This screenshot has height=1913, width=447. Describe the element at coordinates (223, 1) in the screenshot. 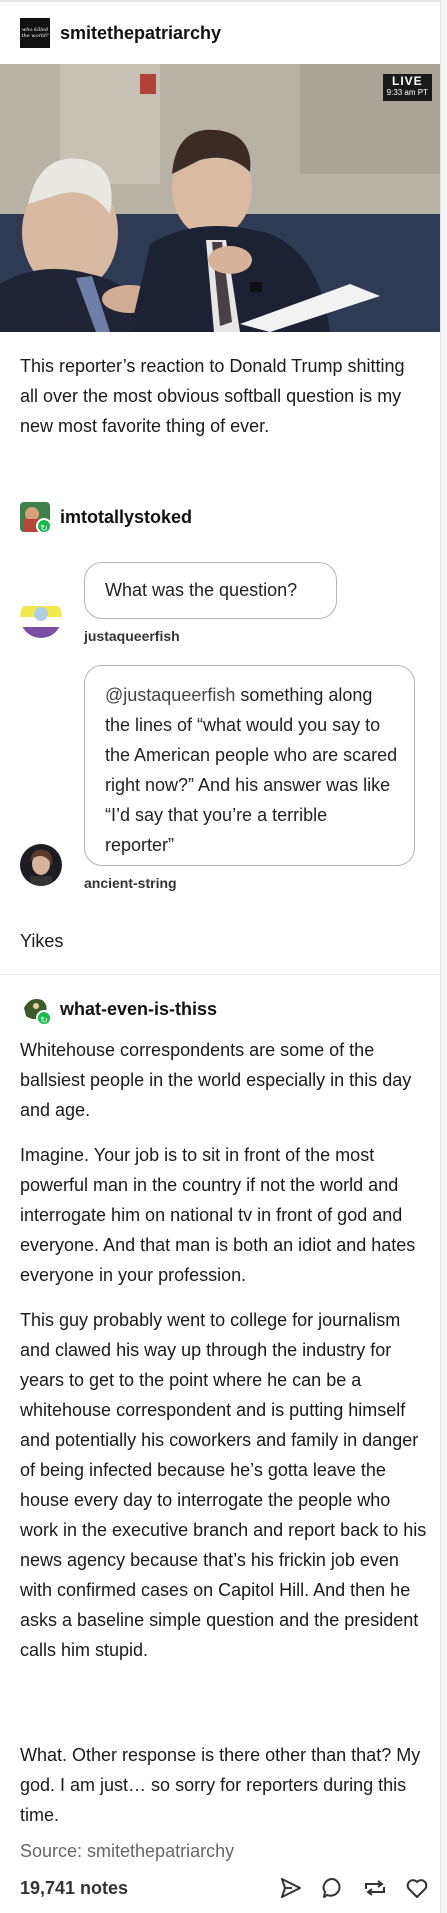

I see `top-divider` at that location.